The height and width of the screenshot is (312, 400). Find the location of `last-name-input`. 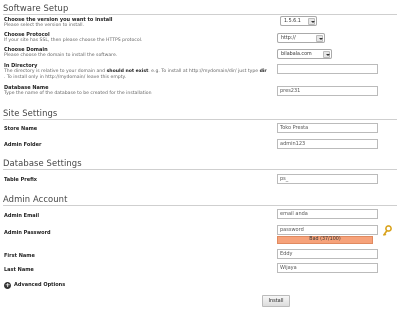

last-name-input is located at coordinates (327, 268).